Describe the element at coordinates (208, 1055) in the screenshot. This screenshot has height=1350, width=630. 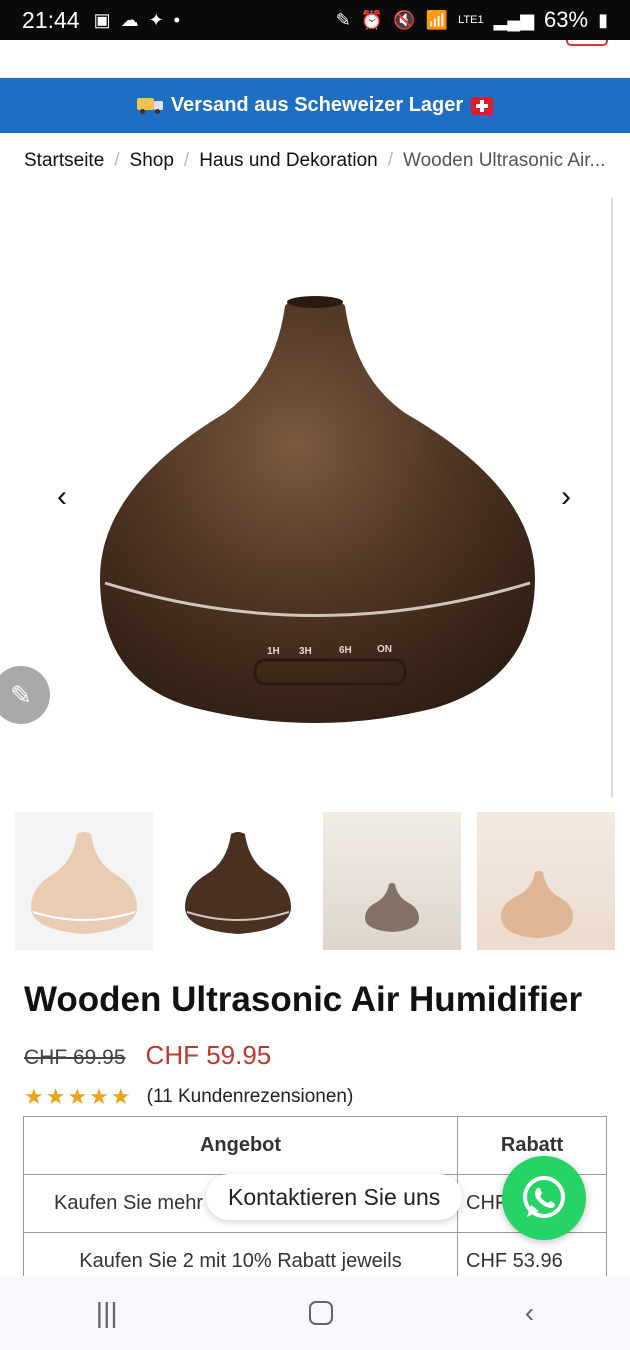
I see `sale-price: CHF 59.95` at that location.